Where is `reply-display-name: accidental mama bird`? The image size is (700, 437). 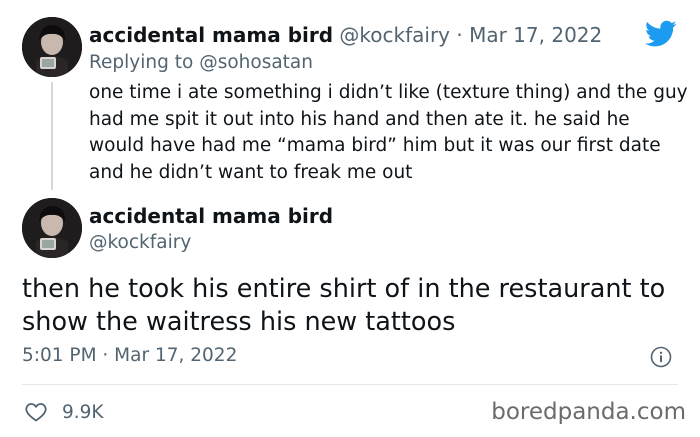 reply-display-name: accidental mama bird is located at coordinates (211, 35).